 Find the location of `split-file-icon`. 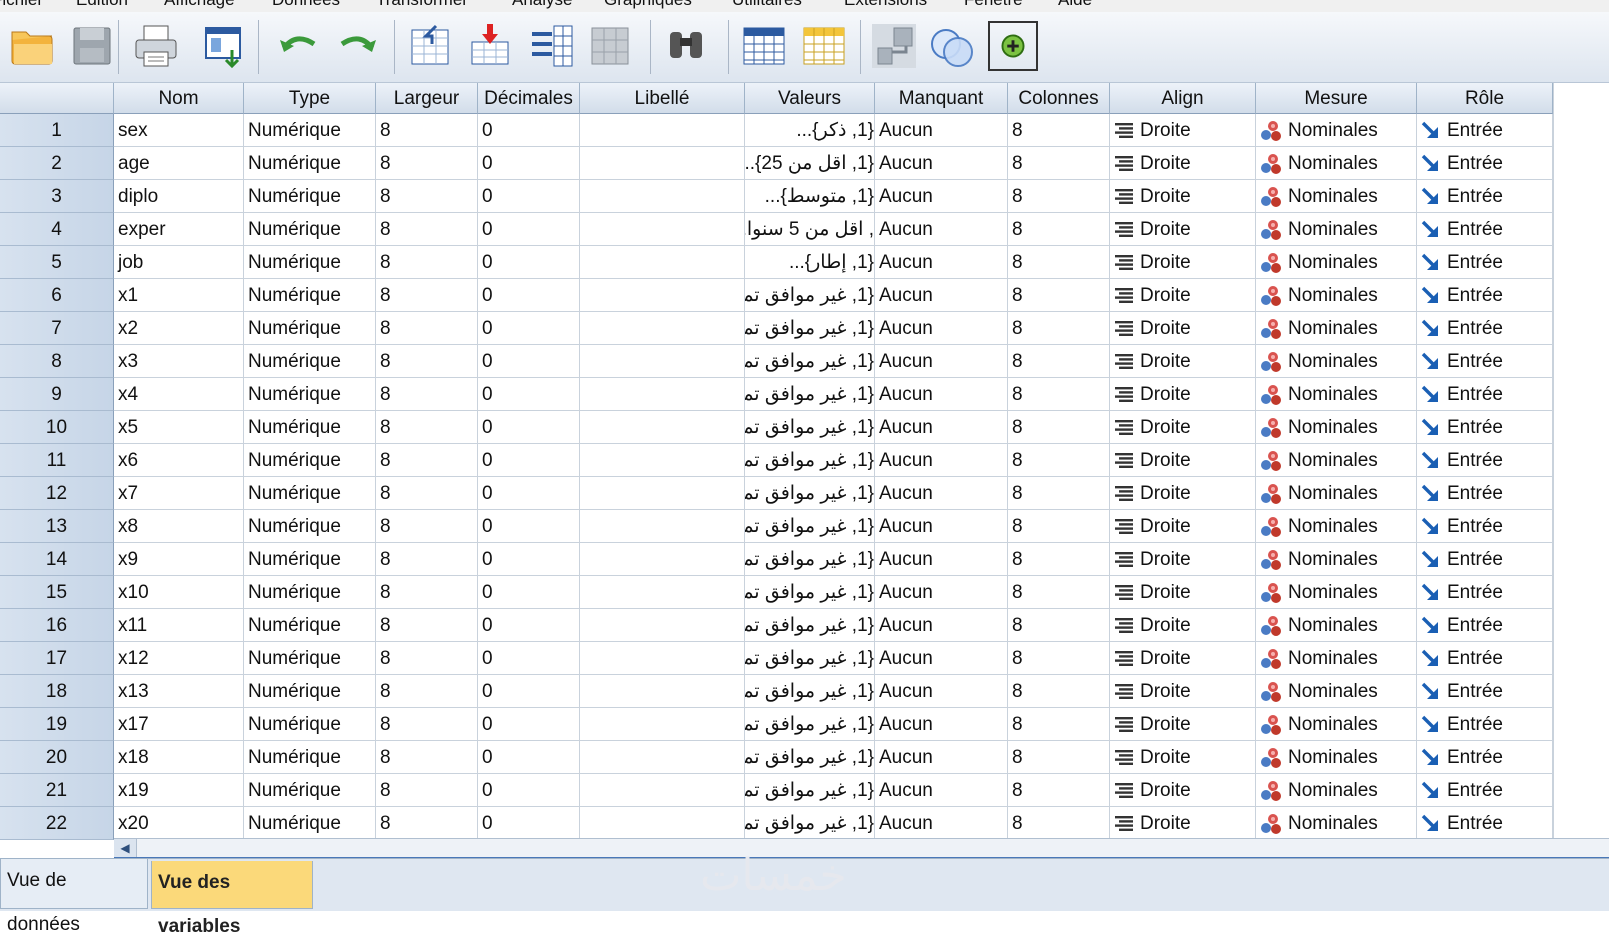

split-file-icon is located at coordinates (894, 46).